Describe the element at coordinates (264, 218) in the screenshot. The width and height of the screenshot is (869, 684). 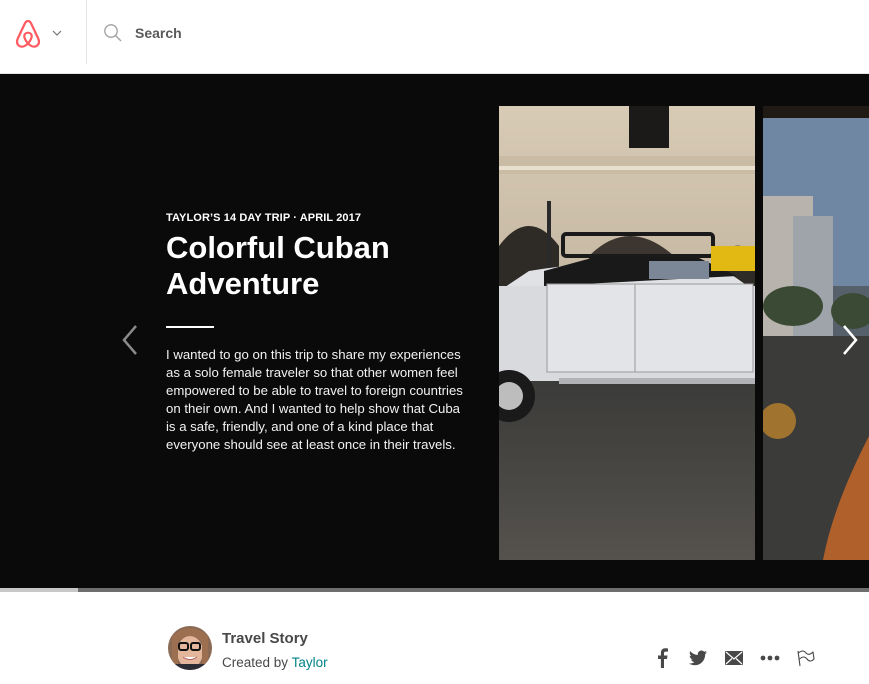
I see `trip-meta: TAYLOR’S 14 DAY TRIP · APRIL 2017` at that location.